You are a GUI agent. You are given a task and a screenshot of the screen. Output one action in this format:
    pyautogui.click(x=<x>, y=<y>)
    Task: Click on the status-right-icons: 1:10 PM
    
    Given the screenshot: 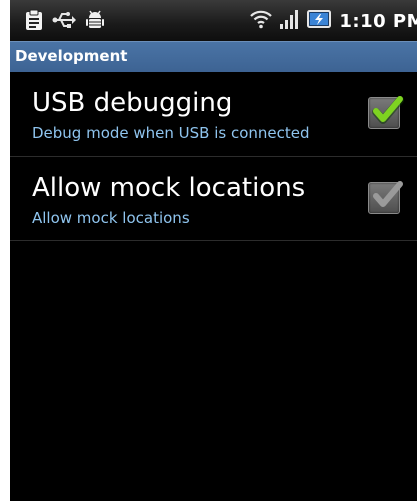 What is the action you would take?
    pyautogui.click(x=333, y=21)
    